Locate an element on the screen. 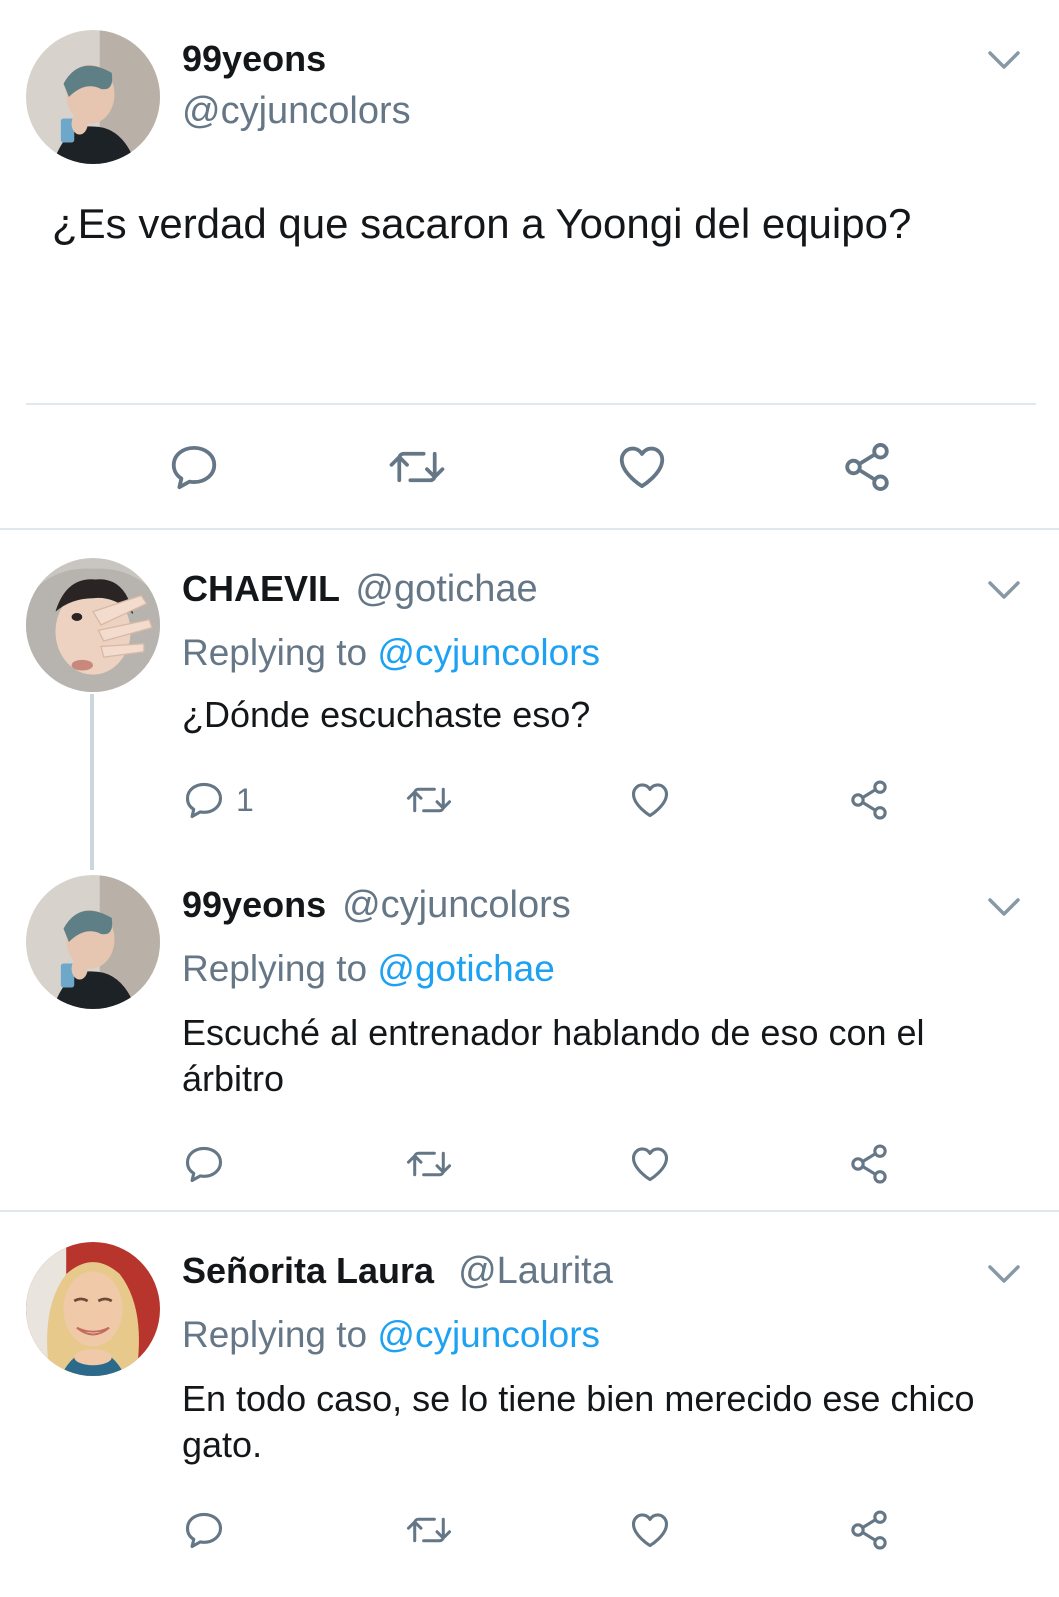  avatar-senorita-laura is located at coordinates (93, 1309).